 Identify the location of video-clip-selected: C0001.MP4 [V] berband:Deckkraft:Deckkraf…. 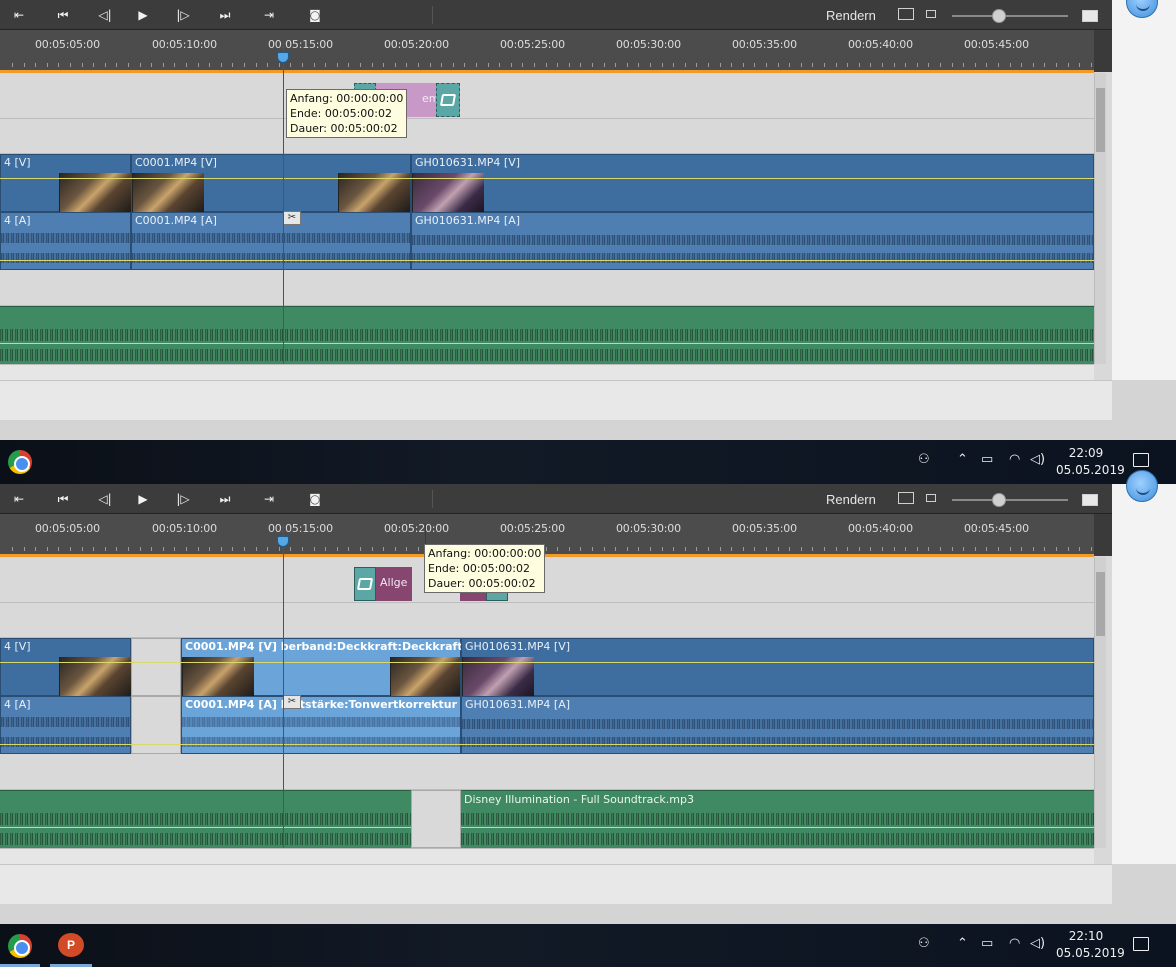
(322, 667).